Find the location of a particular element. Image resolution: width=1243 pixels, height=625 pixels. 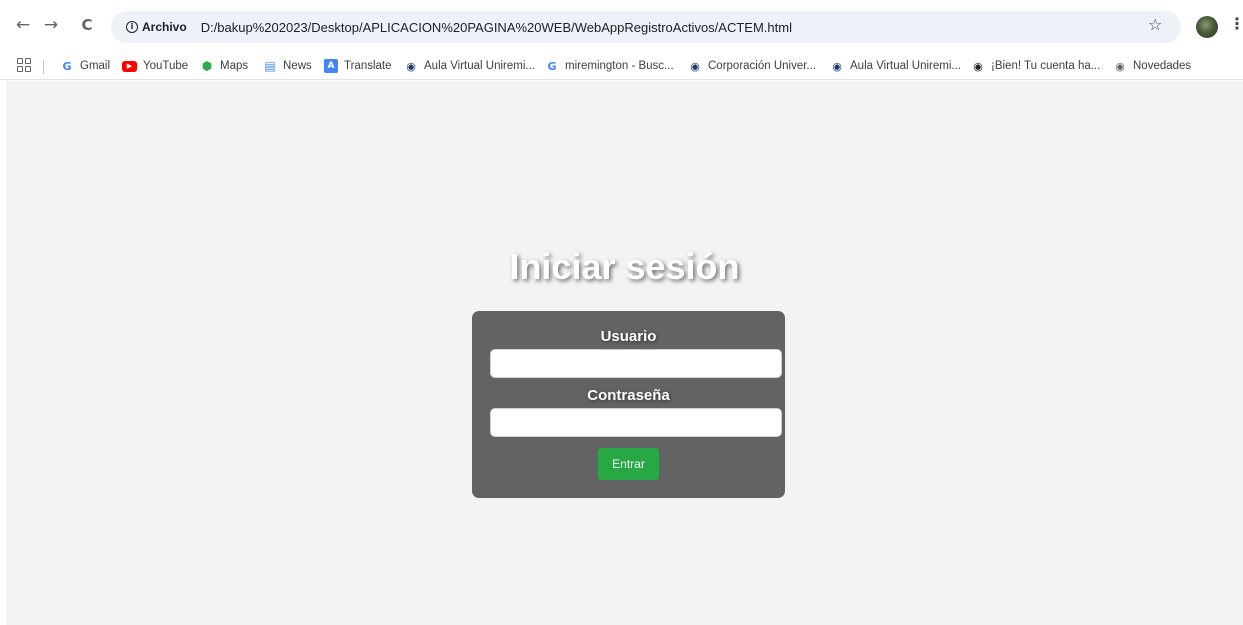

user-input is located at coordinates (636, 363).